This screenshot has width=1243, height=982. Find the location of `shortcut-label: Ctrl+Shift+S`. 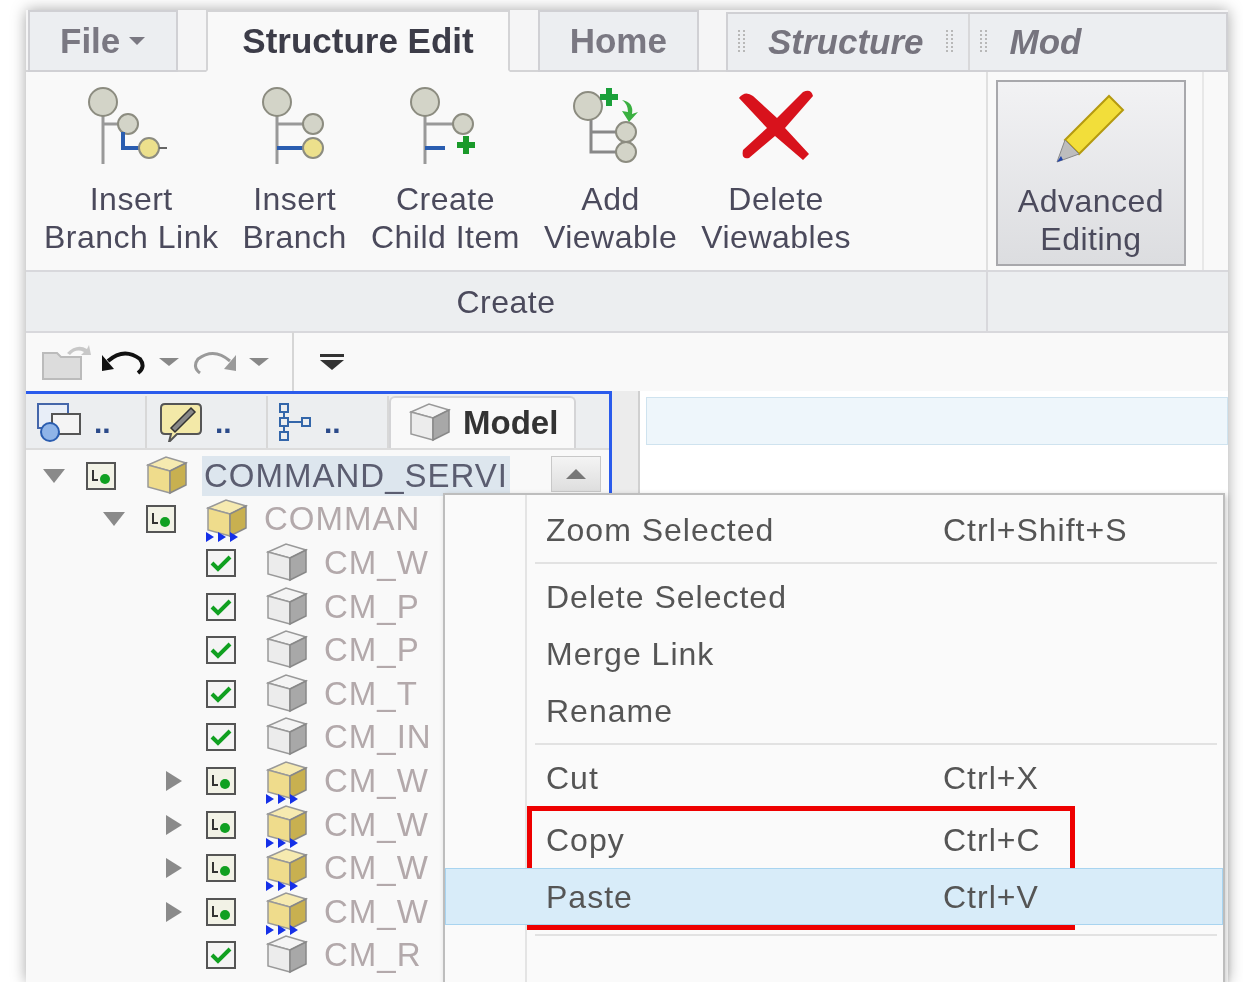

shortcut-label: Ctrl+Shift+S is located at coordinates (1035, 530).